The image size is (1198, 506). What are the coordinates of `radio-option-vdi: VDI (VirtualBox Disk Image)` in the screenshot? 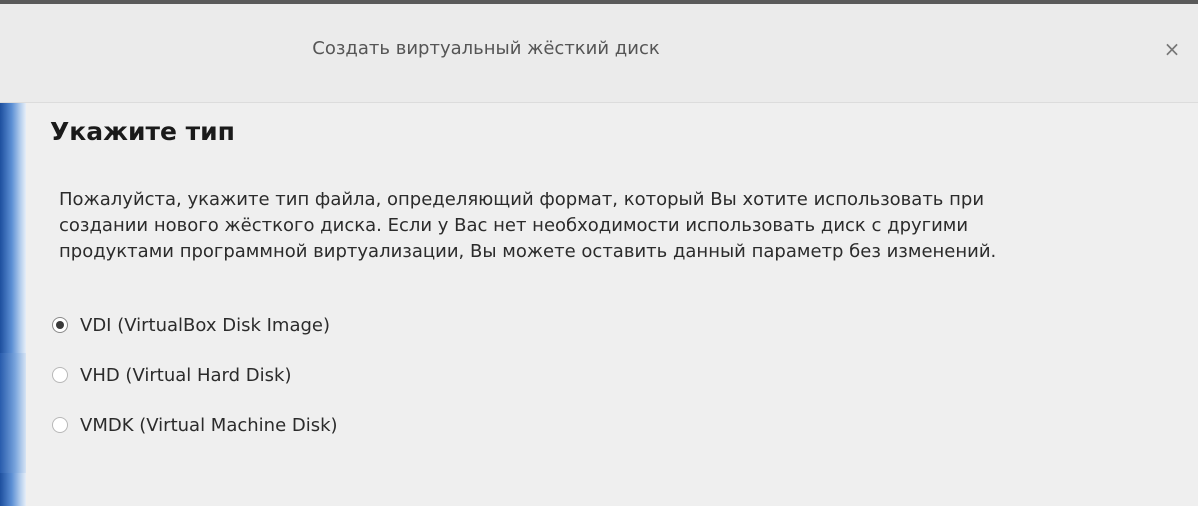 It's located at (195, 325).